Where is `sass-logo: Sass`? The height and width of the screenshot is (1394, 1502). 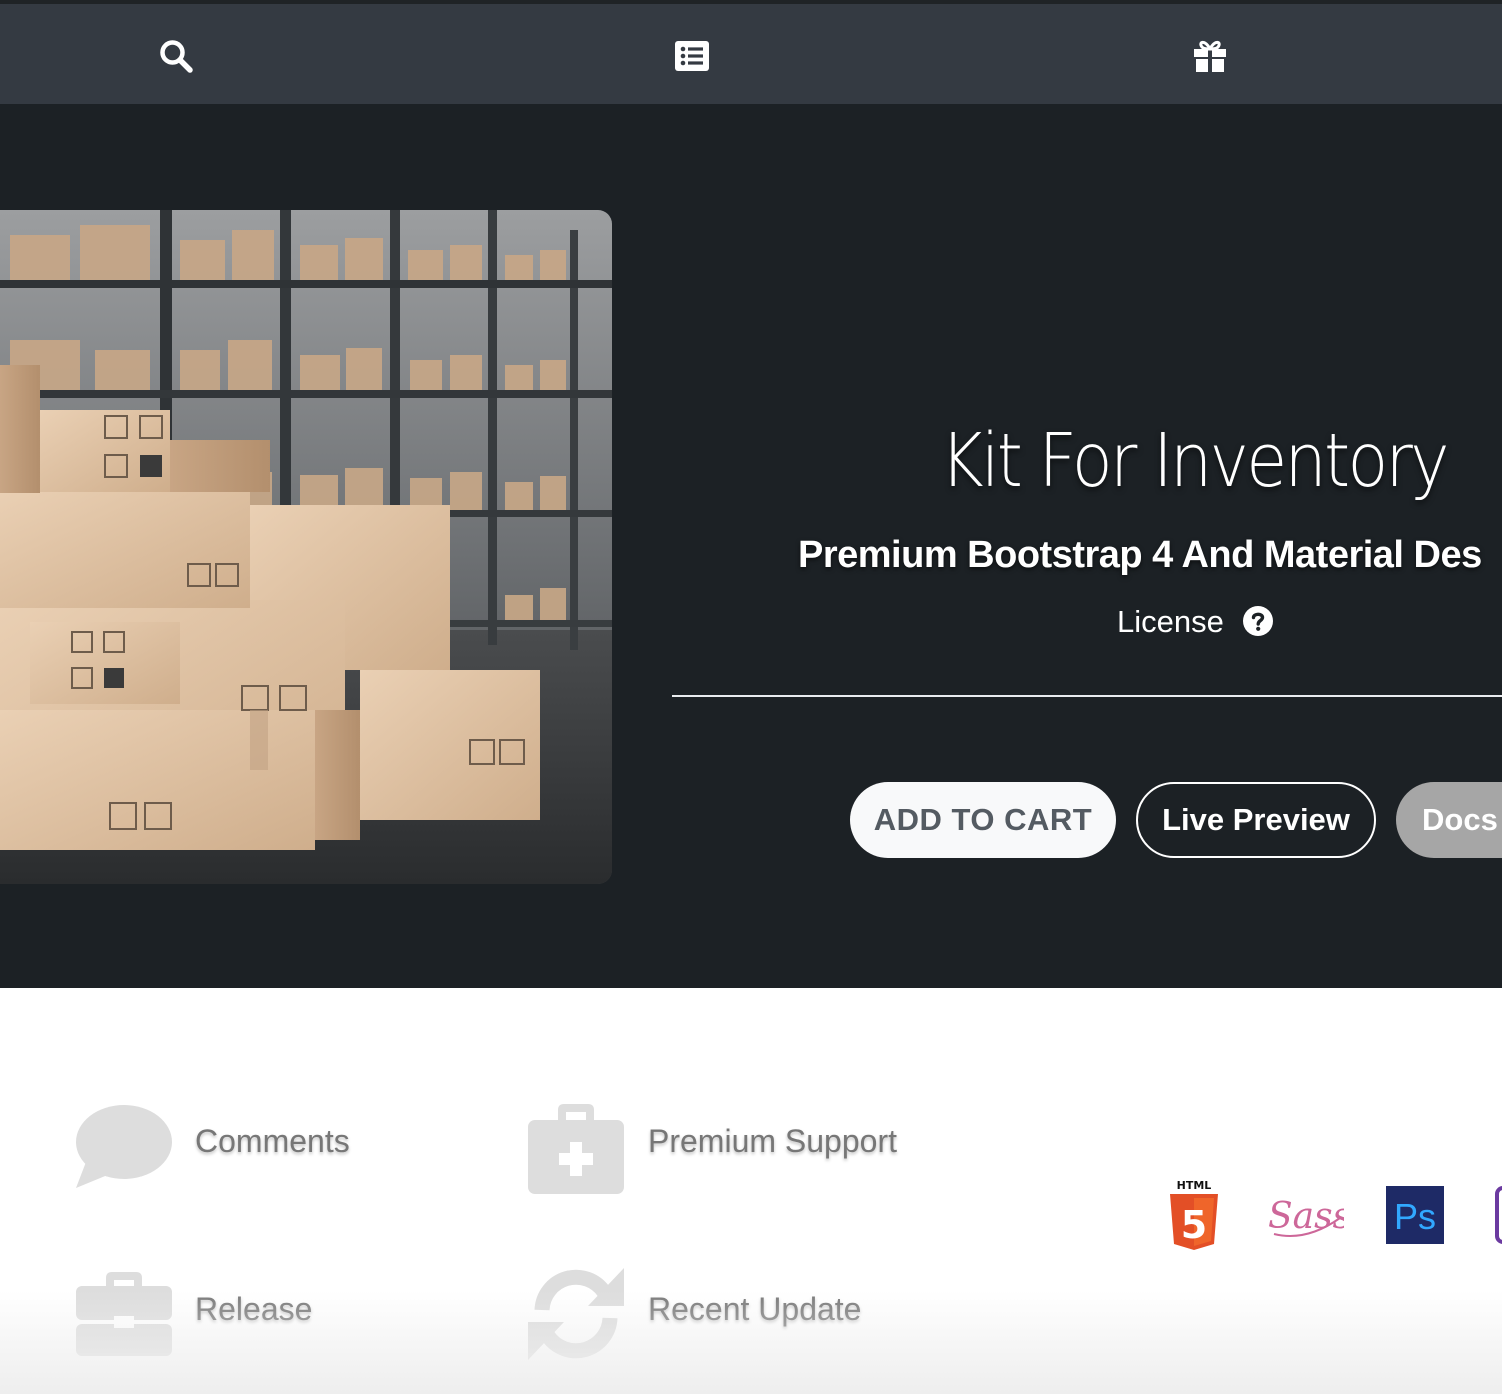 sass-logo: Sass is located at coordinates (1308, 1216).